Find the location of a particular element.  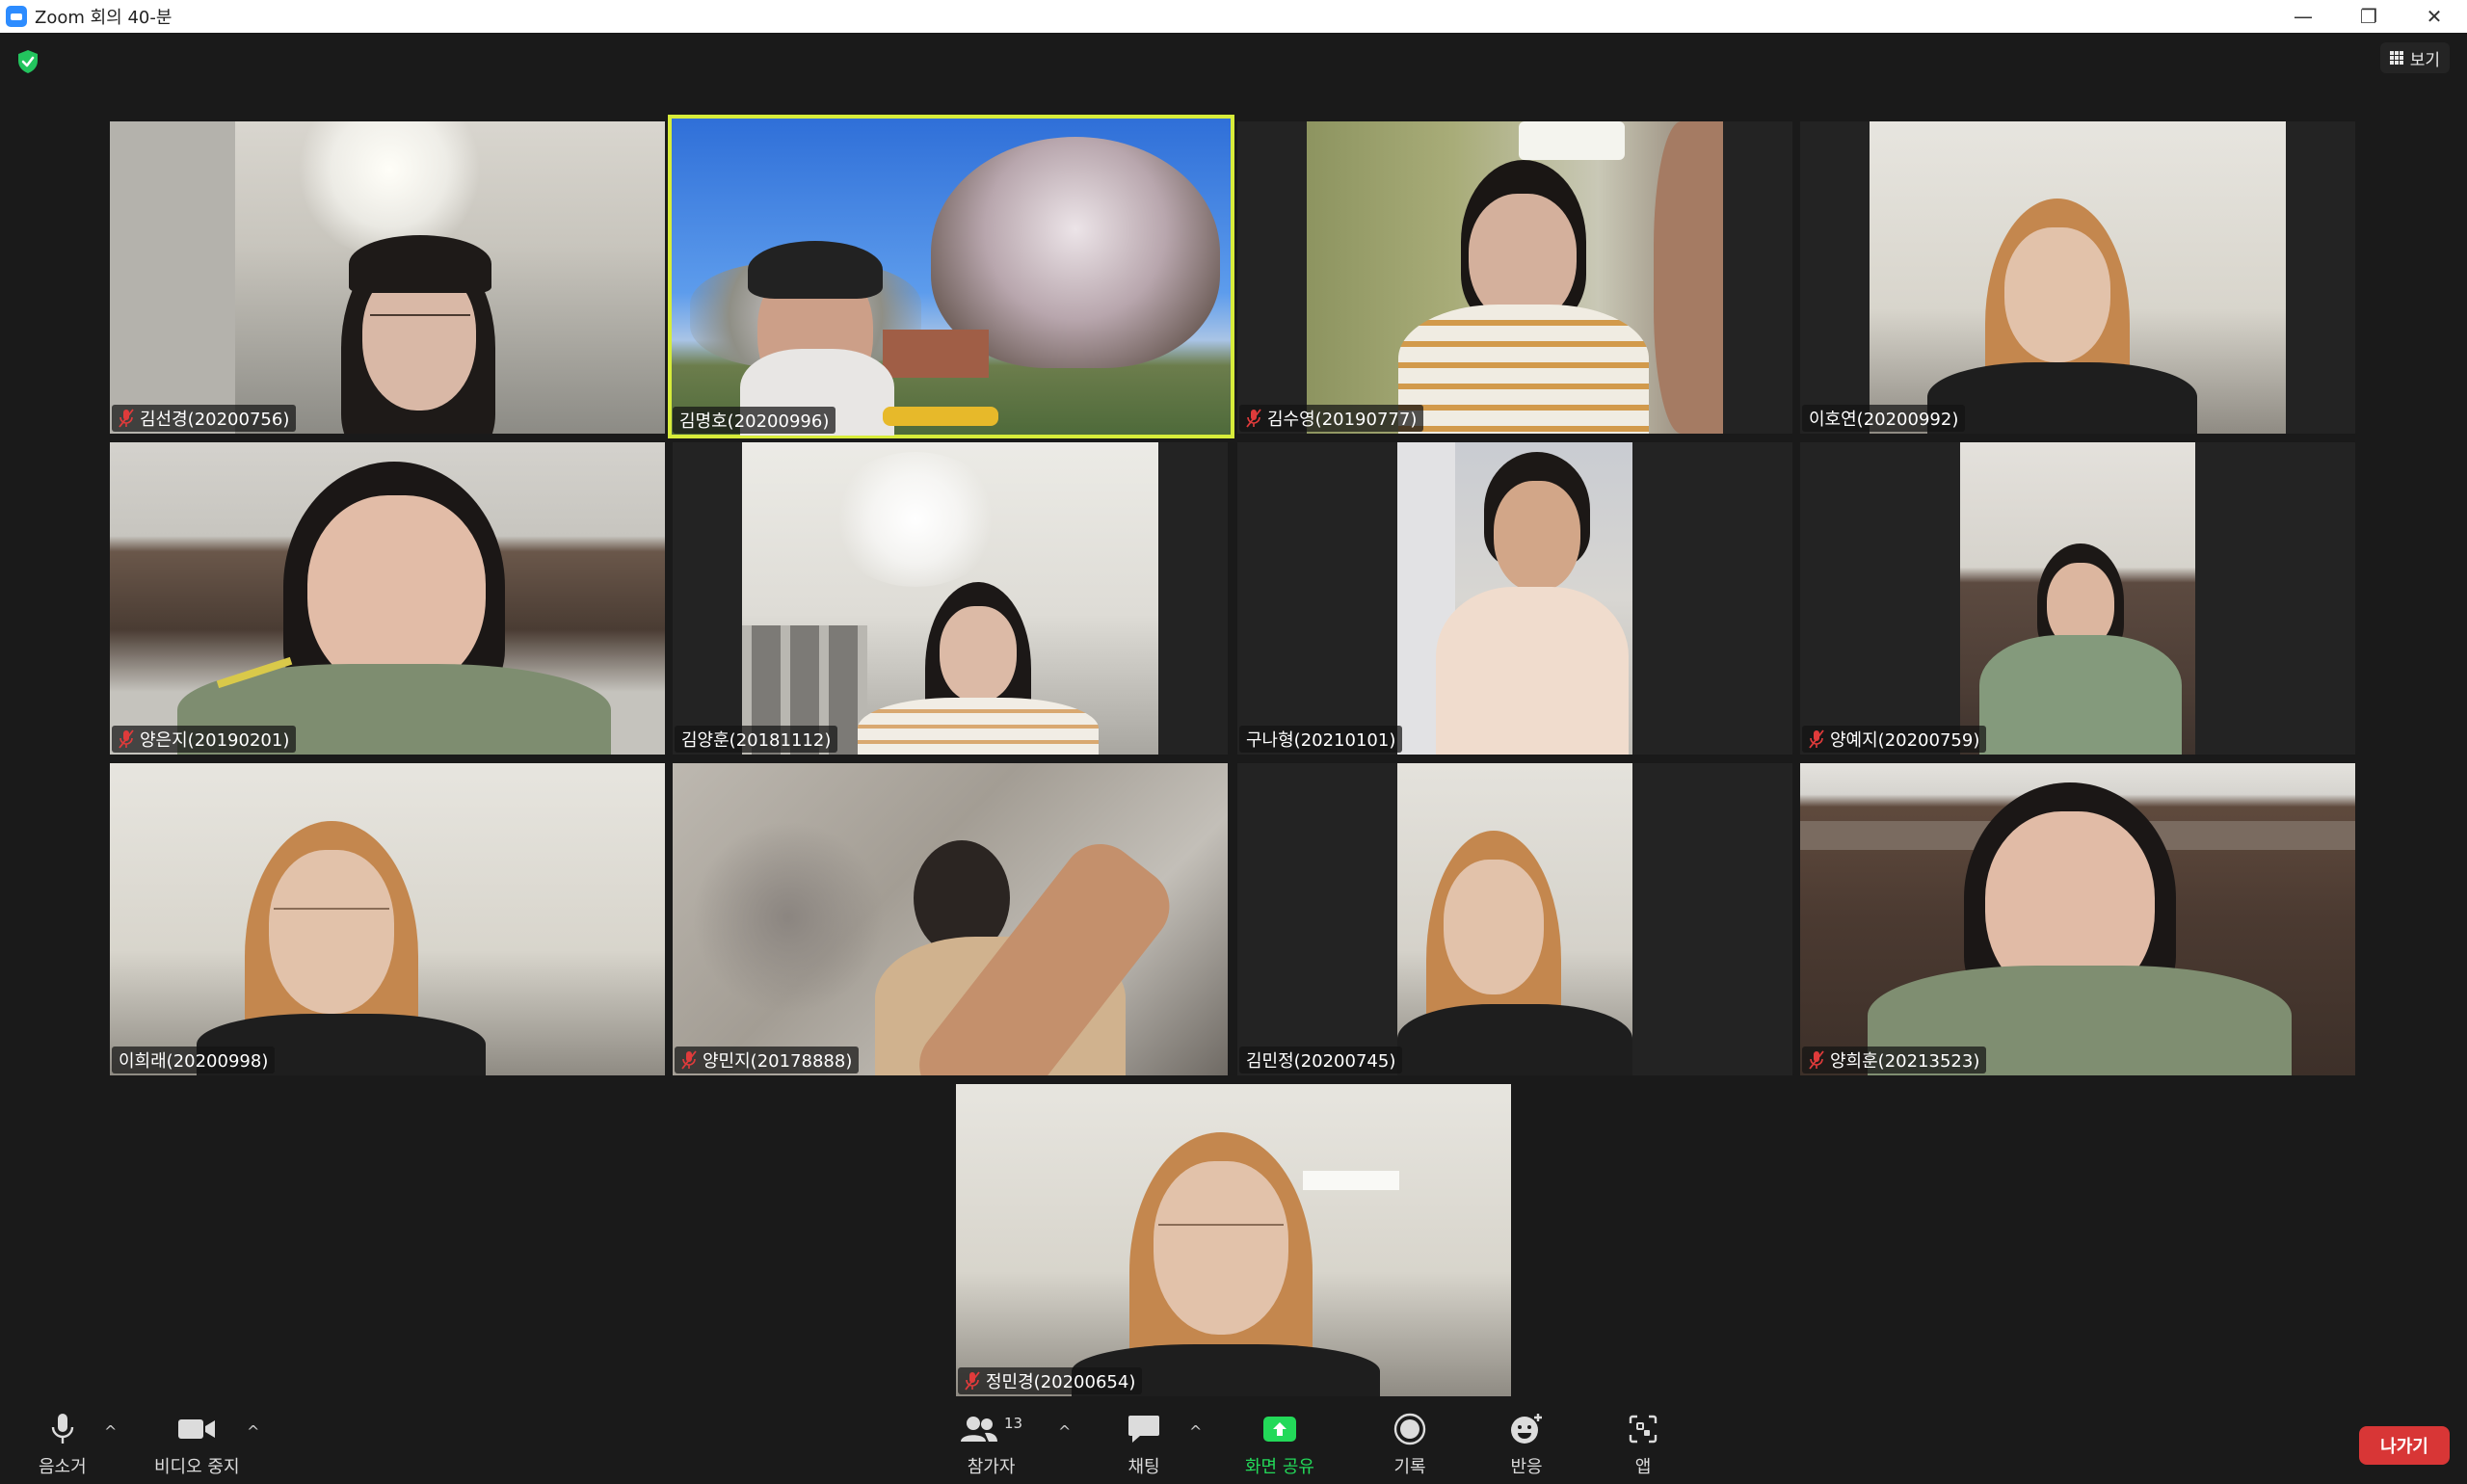

participant-name-label: 양희훈(20213523) is located at coordinates (1894, 1060).